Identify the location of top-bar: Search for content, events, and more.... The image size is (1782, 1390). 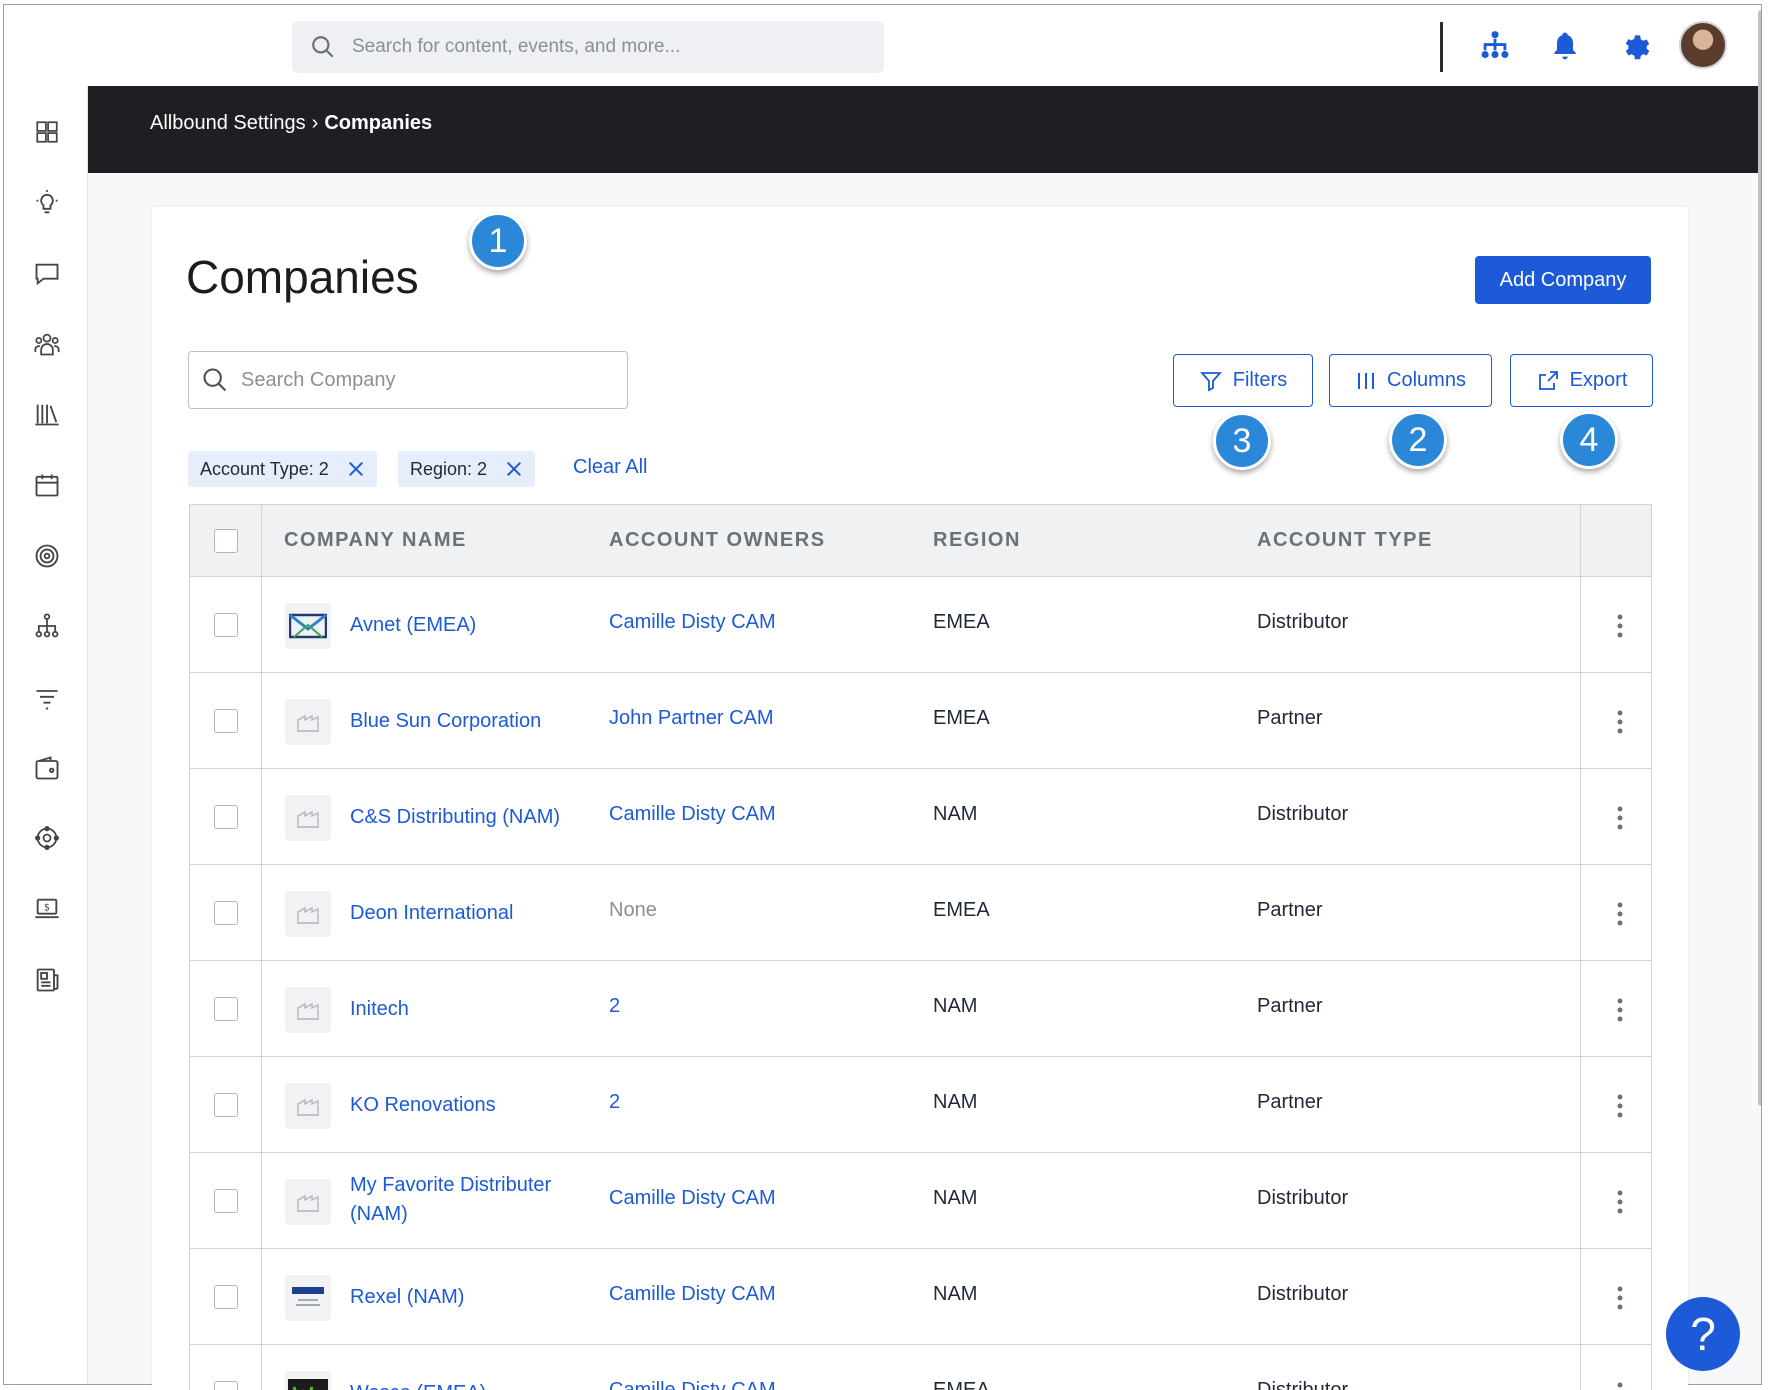
(882, 45).